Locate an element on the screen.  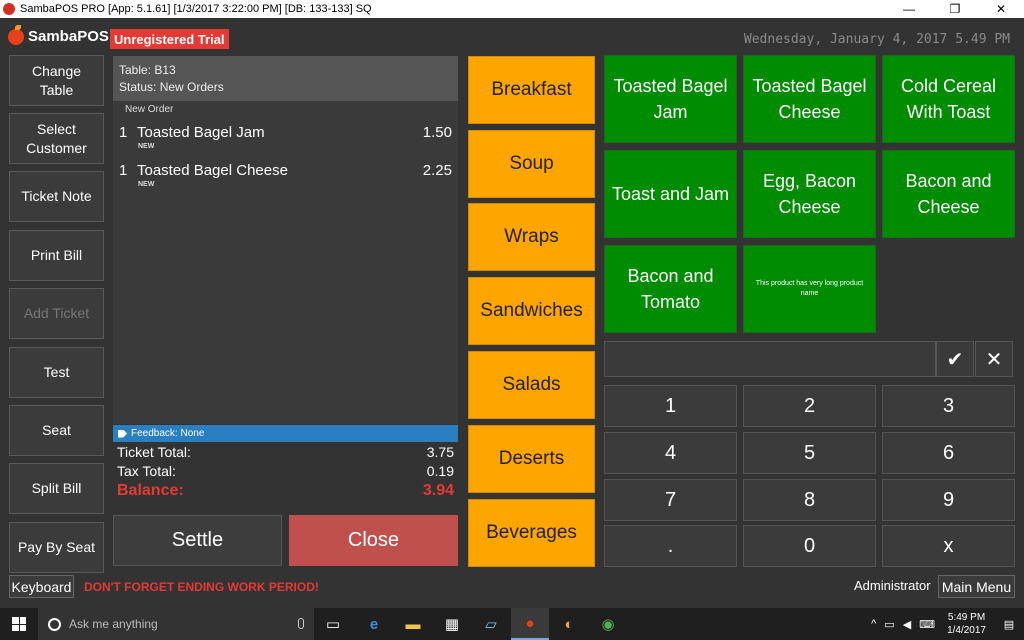
category-deserts: Deserts is located at coordinates (531, 459).